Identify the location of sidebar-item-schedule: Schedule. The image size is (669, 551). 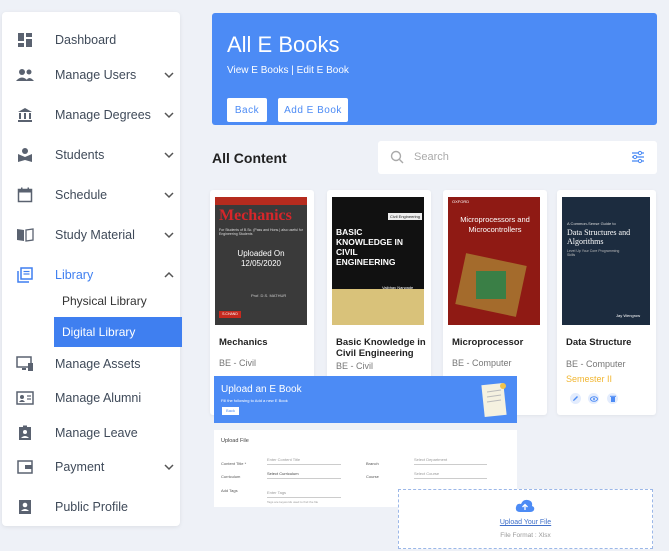
(91, 195).